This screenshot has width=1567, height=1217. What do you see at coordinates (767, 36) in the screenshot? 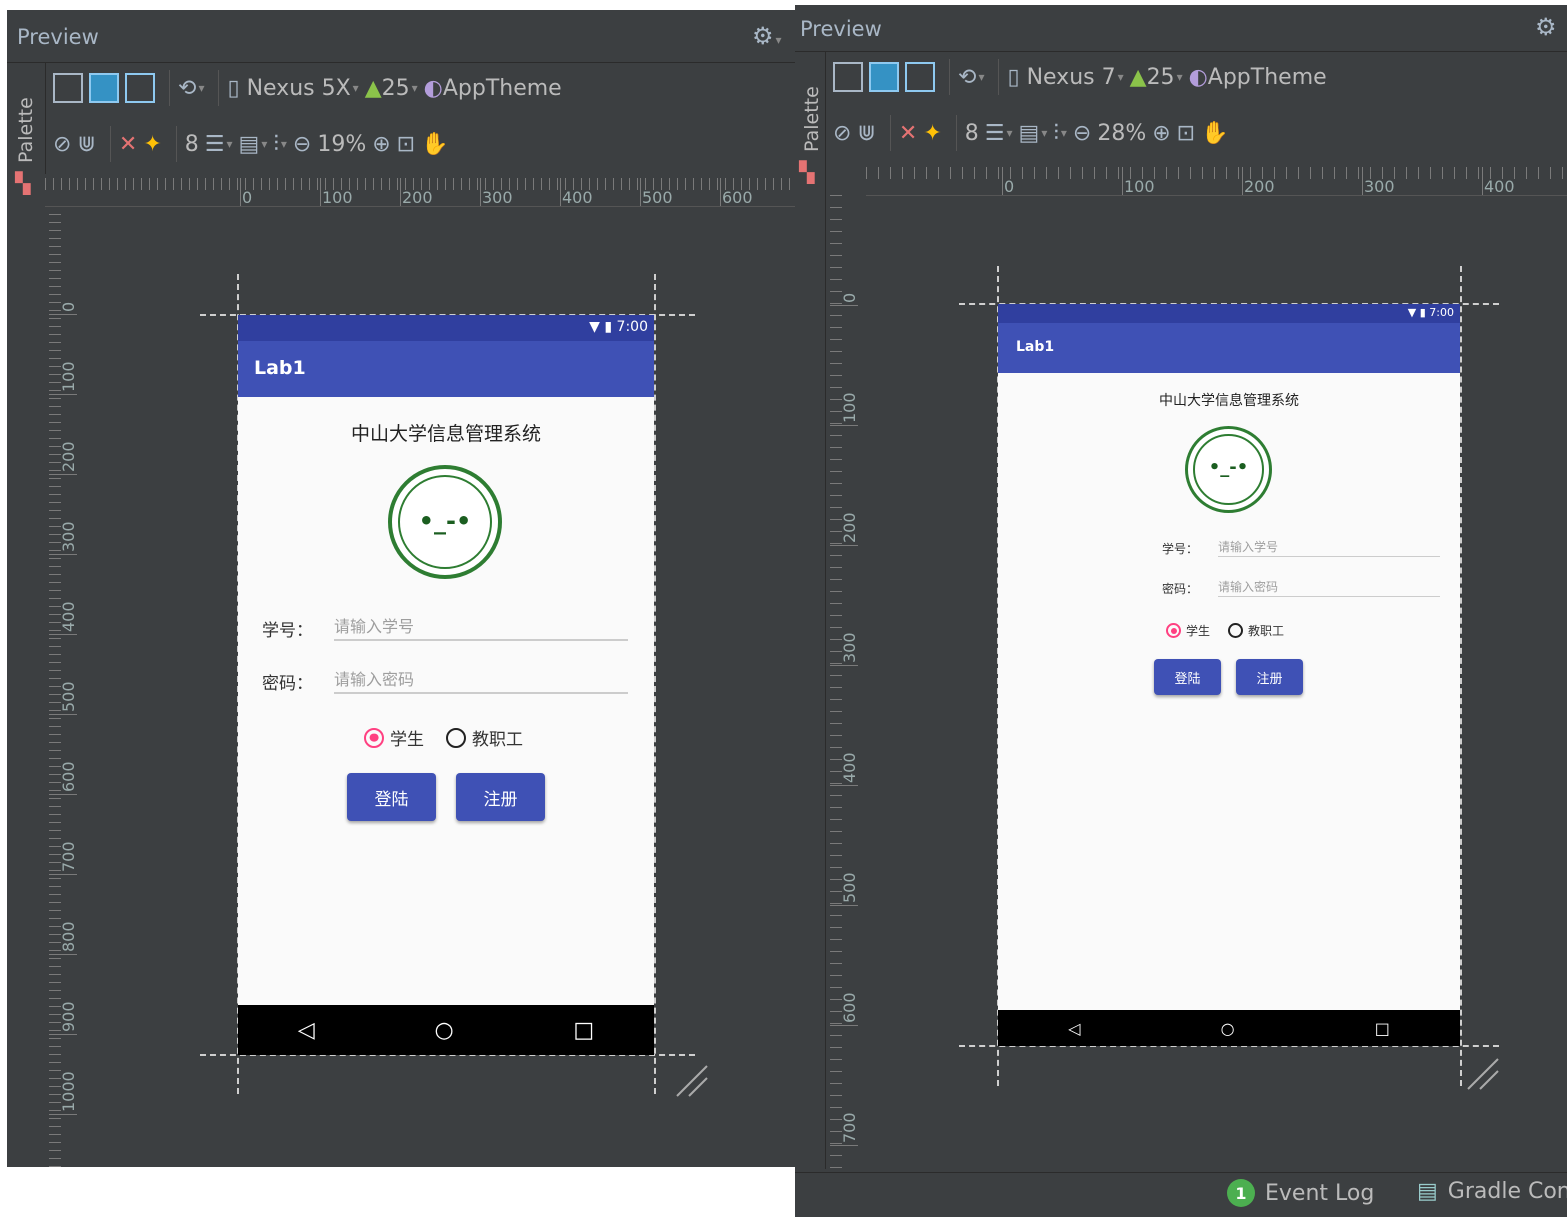
I see `gear-icon: ⚙ ▾` at bounding box center [767, 36].